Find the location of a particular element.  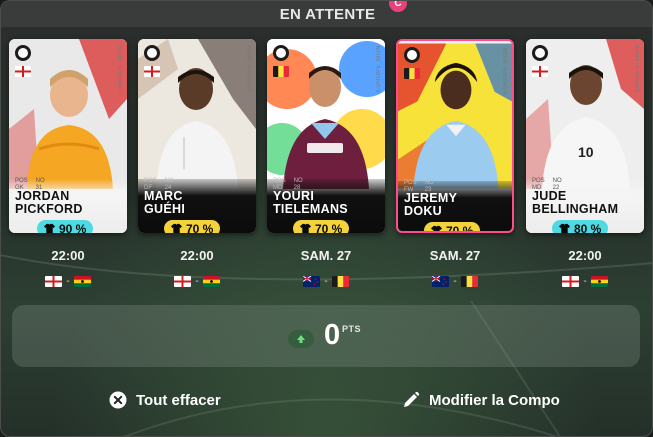

status-title: EN ATTENTE is located at coordinates (326, 14).